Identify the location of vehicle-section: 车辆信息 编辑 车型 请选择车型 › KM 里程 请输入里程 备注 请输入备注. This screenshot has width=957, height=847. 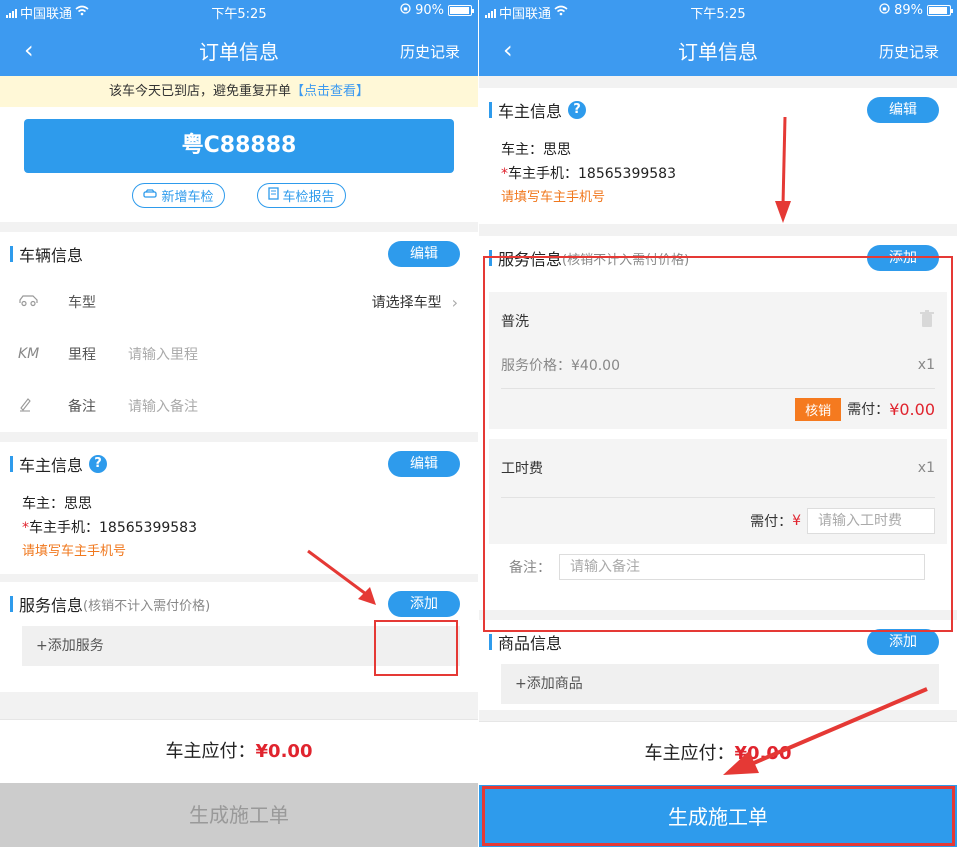
(239, 332).